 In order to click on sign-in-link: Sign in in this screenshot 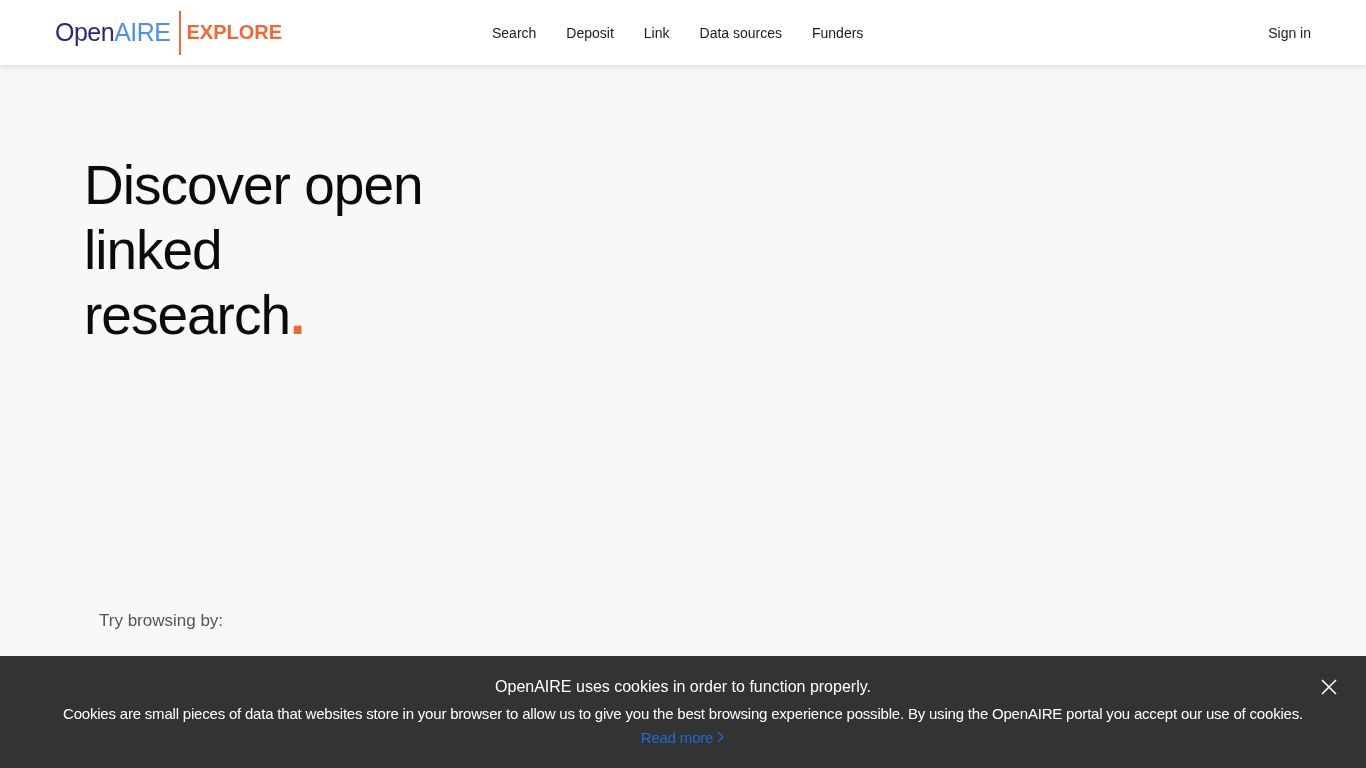, I will do `click(1289, 32)`.